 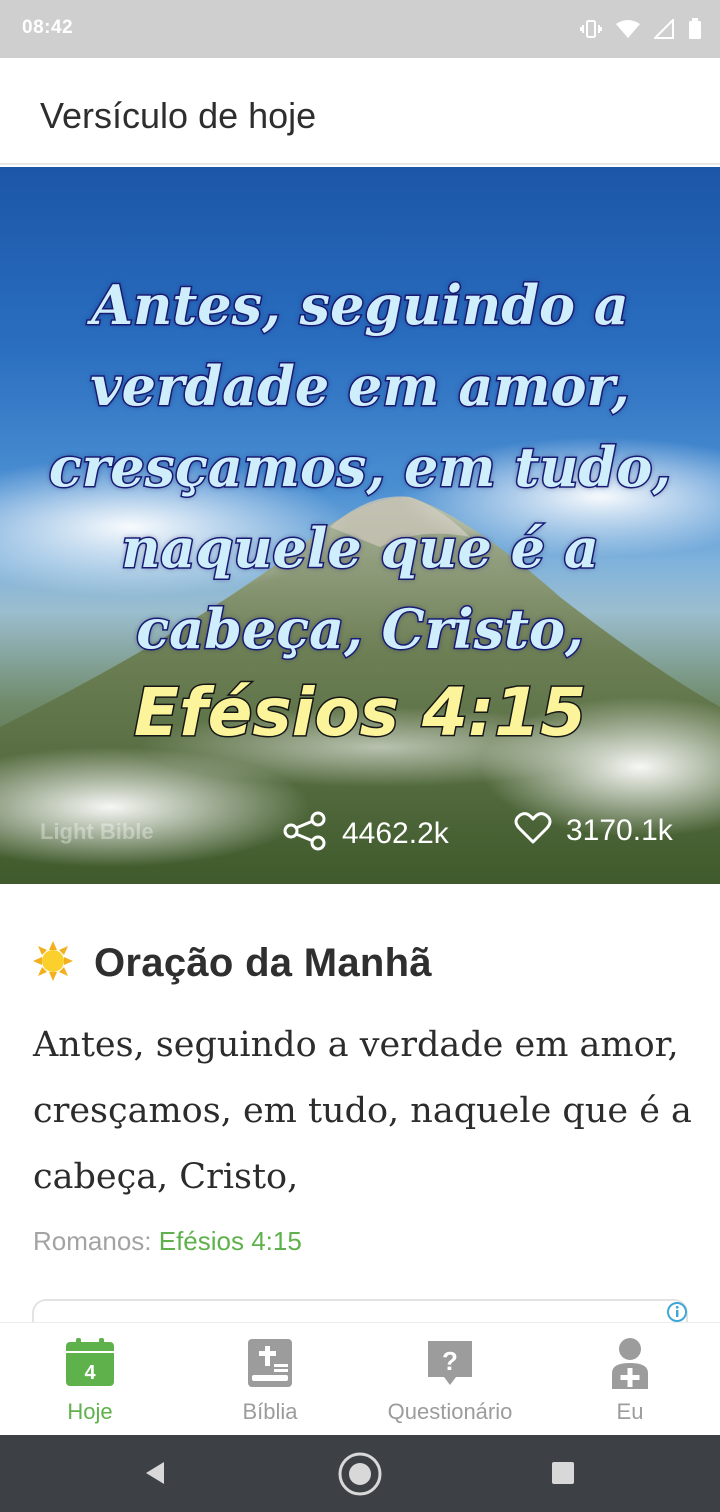 What do you see at coordinates (360, 29) in the screenshot?
I see `status-bar: 08:42` at bounding box center [360, 29].